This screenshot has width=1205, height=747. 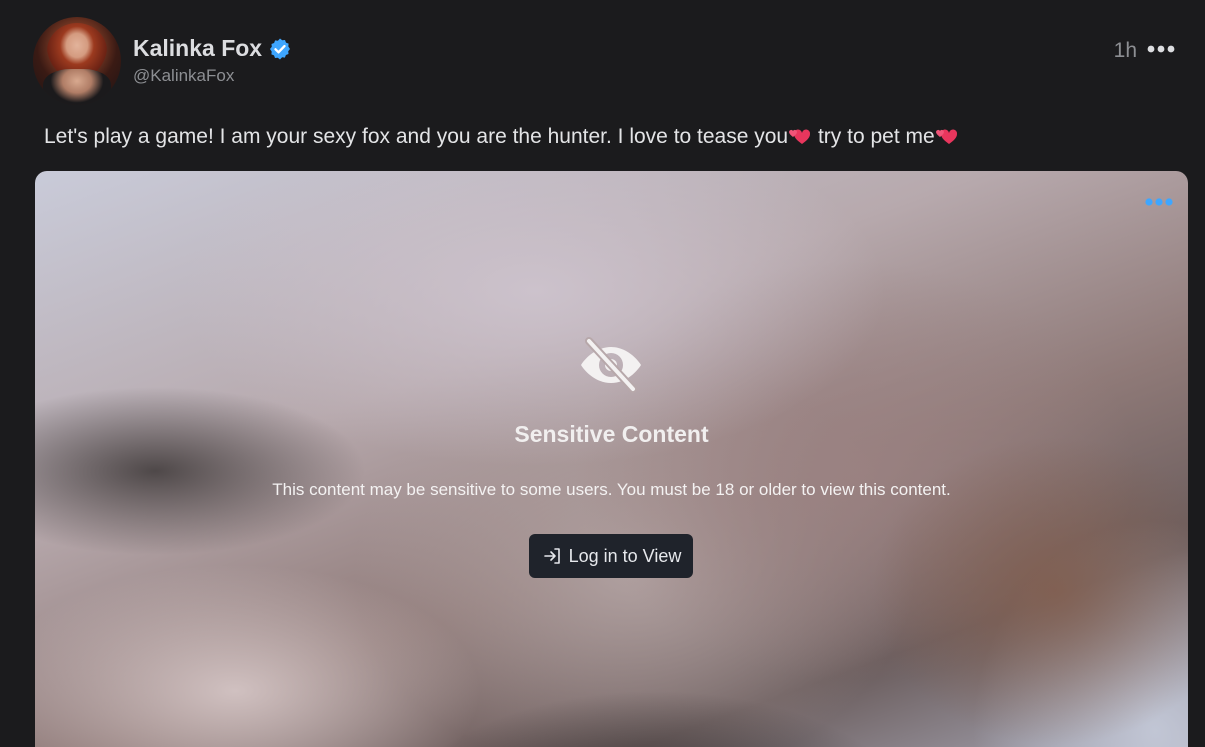 What do you see at coordinates (611, 365) in the screenshot?
I see `eye-slash-icon` at bounding box center [611, 365].